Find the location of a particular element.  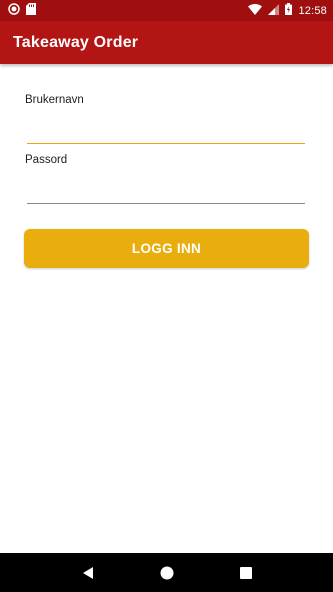

navigation-bar is located at coordinates (166, 572).